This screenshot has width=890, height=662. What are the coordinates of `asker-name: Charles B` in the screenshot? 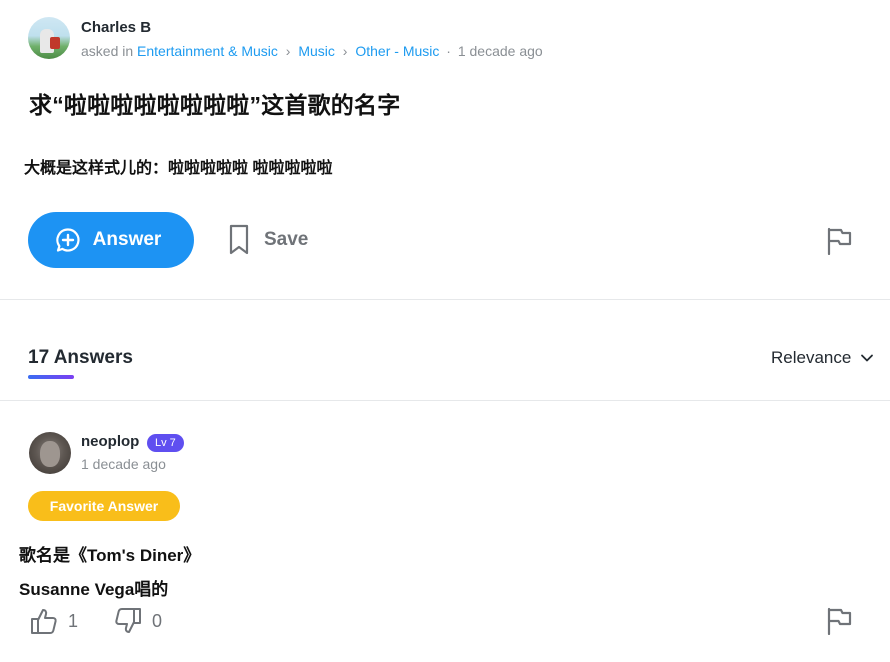 It's located at (312, 28).